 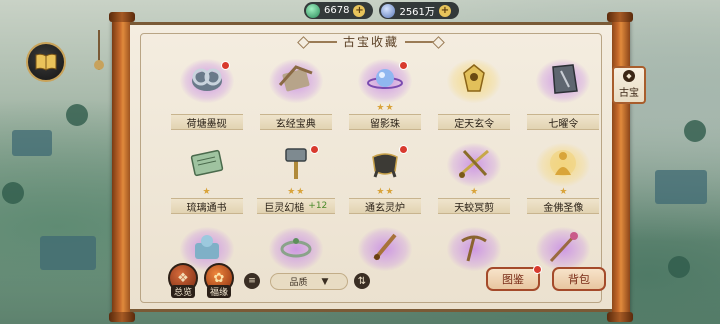 What do you see at coordinates (183, 280) in the screenshot?
I see `overview-button: ❖ 总览` at bounding box center [183, 280].